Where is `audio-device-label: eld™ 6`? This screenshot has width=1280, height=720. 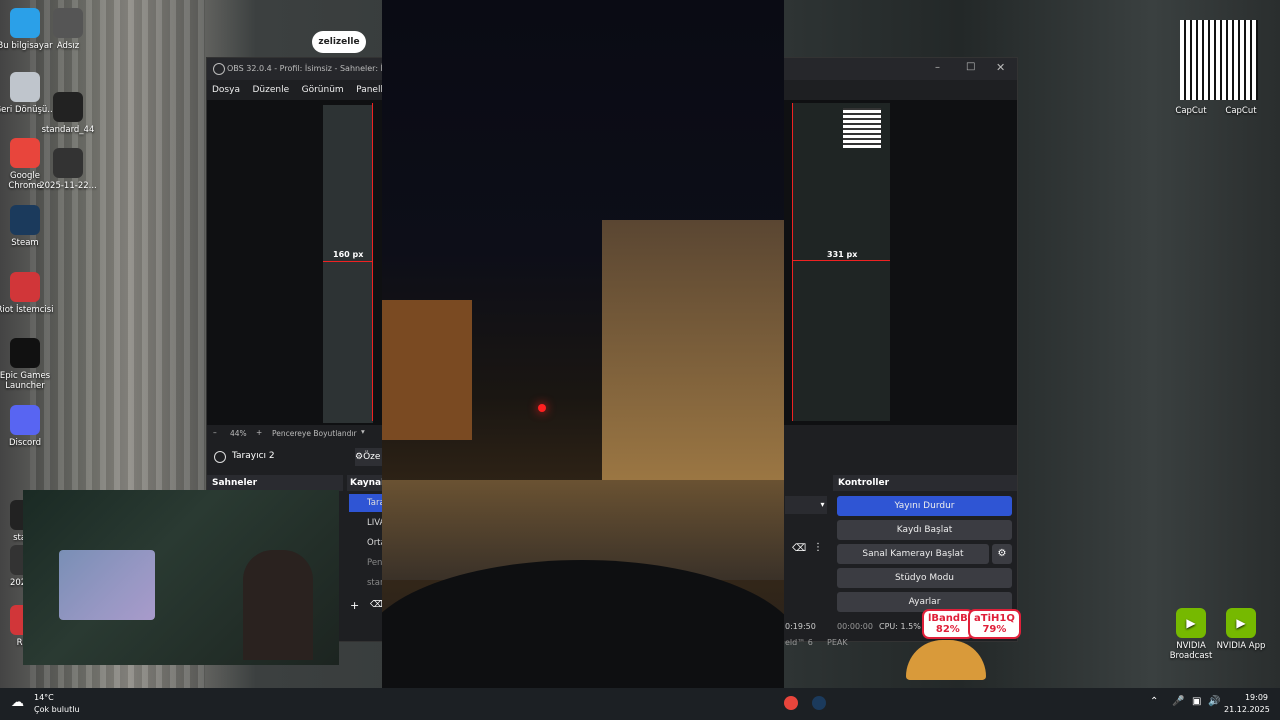 audio-device-label: eld™ 6 is located at coordinates (799, 642).